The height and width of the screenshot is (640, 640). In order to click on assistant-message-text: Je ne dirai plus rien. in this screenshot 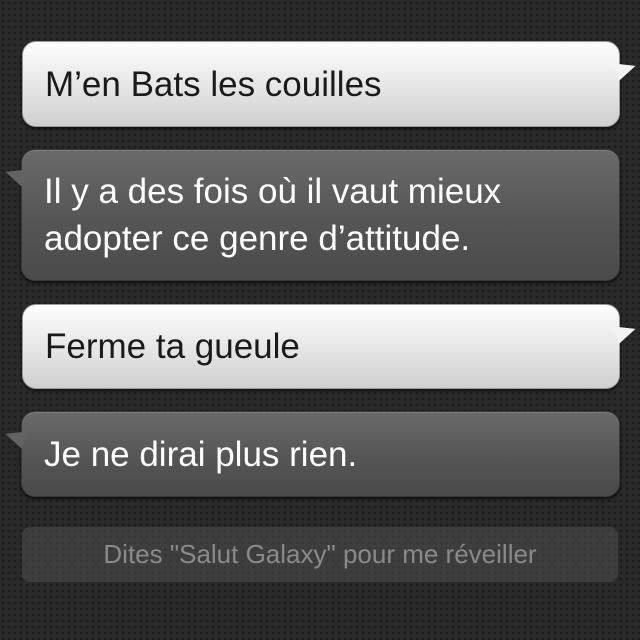, I will do `click(201, 454)`.